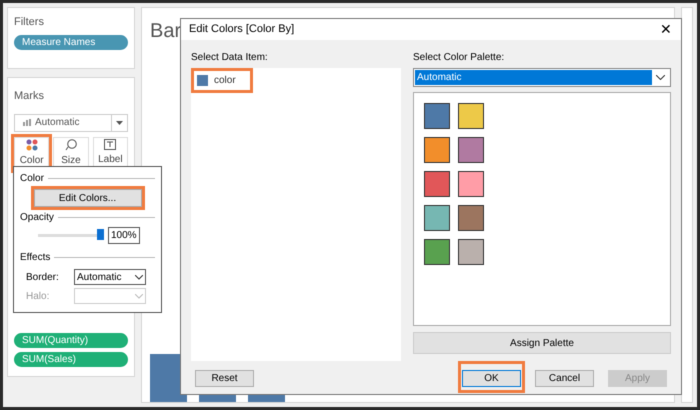 The width and height of the screenshot is (700, 410). What do you see at coordinates (666, 29) in the screenshot?
I see `close-button: ✕` at bounding box center [666, 29].